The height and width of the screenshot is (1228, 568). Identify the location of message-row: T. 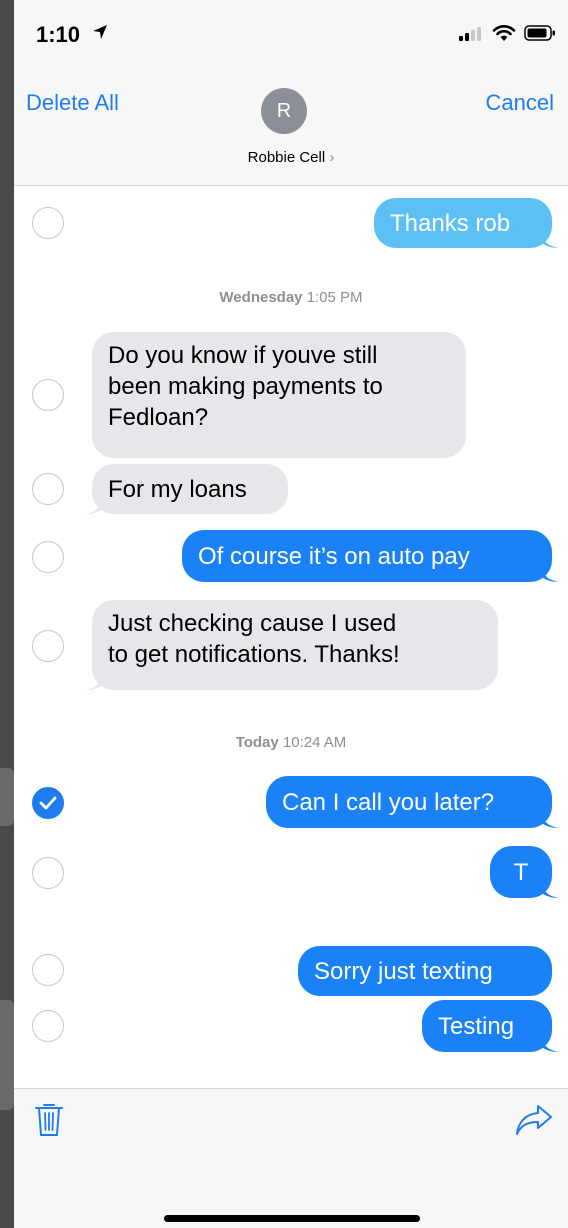
(291, 873).